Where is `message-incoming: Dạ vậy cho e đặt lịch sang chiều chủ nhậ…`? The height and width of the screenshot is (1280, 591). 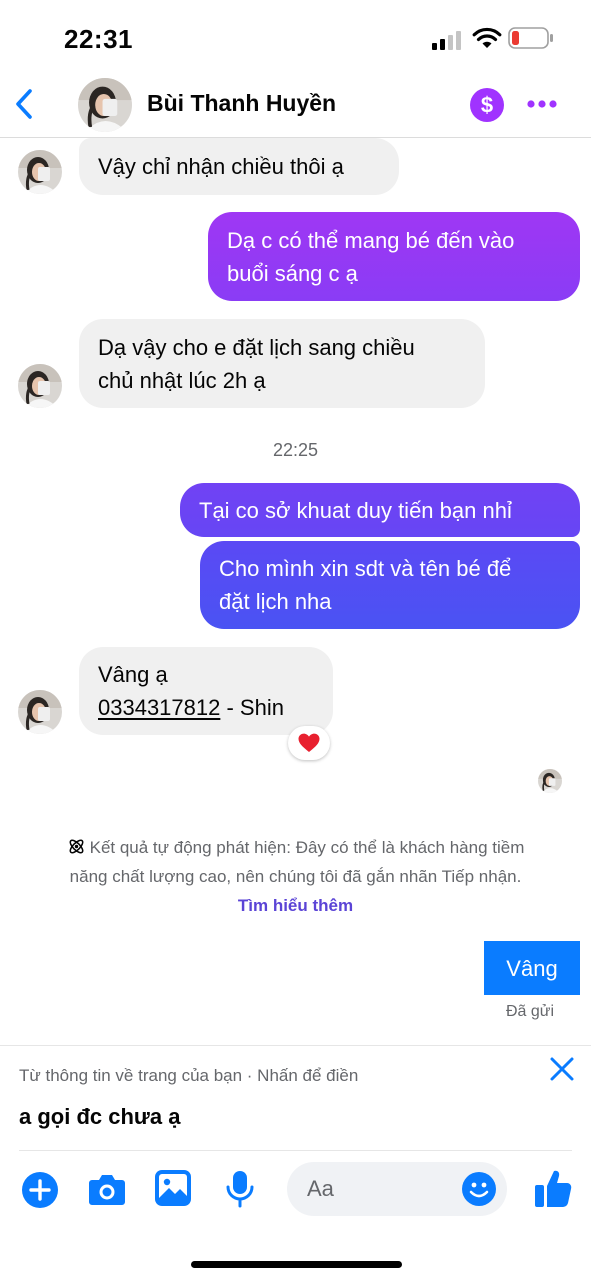 message-incoming: Dạ vậy cho e đặt lịch sang chiều chủ nhậ… is located at coordinates (282, 363).